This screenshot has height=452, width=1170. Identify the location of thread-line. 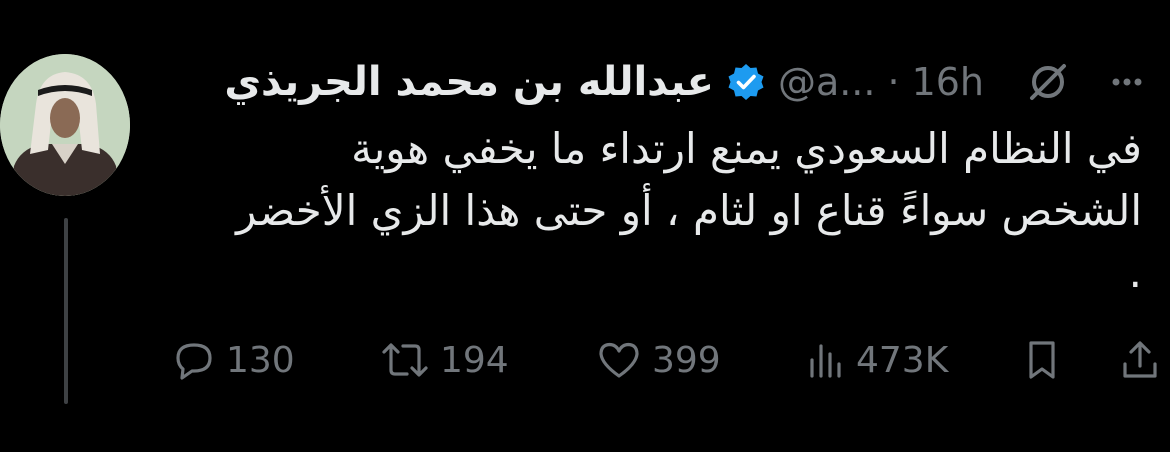
(66, 311).